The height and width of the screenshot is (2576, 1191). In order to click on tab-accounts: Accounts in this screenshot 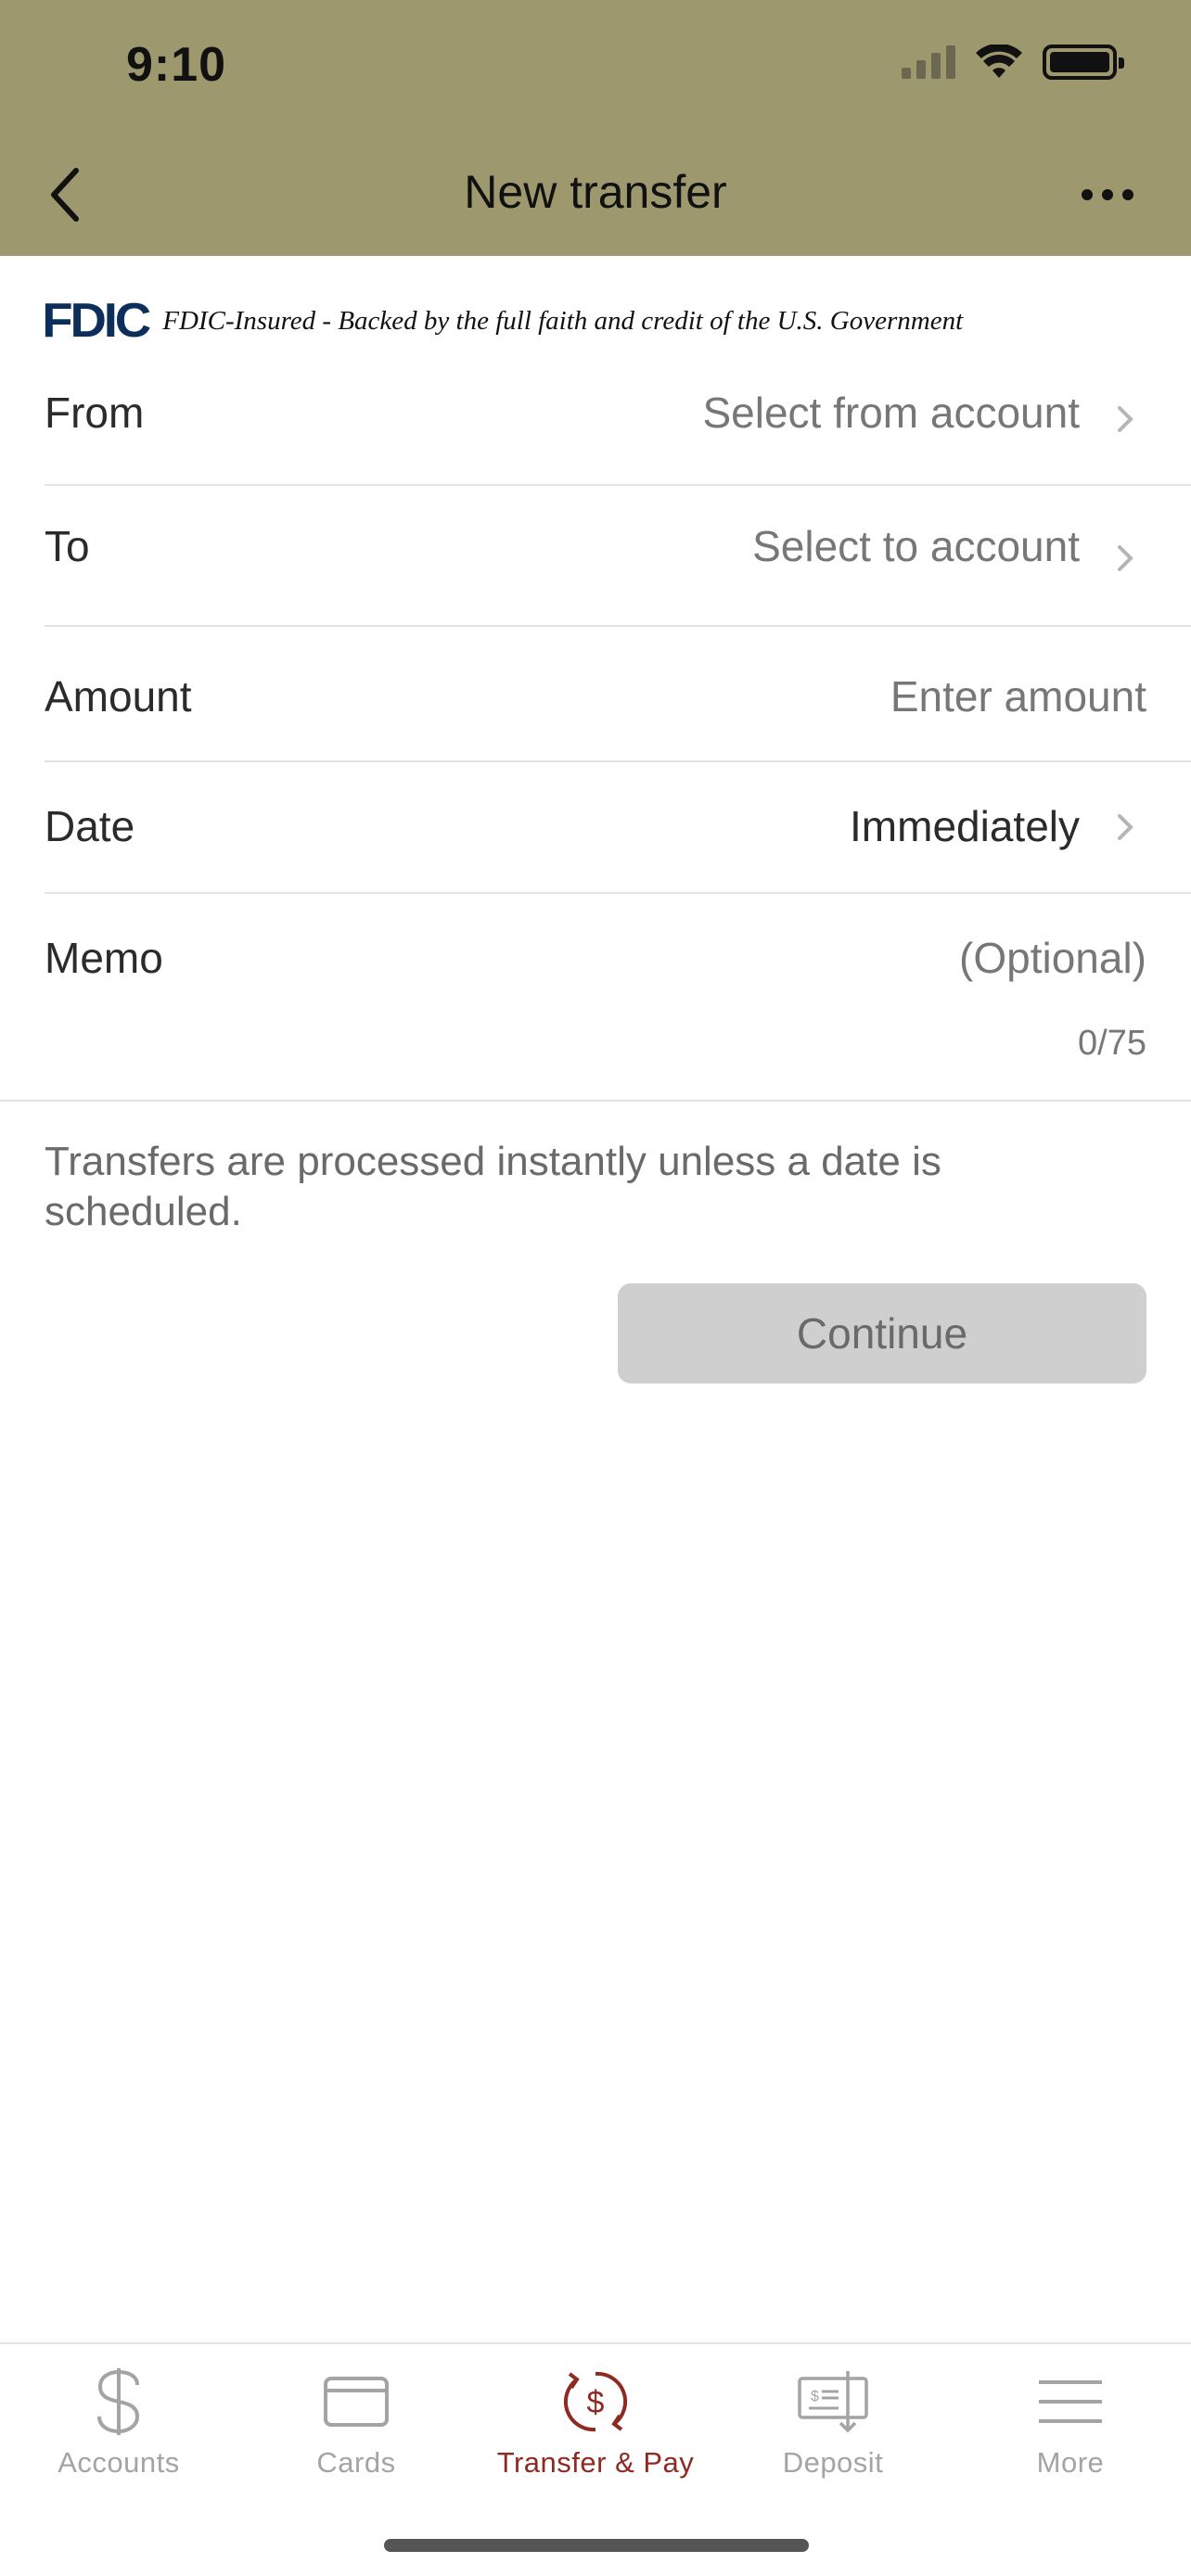, I will do `click(118, 2419)`.